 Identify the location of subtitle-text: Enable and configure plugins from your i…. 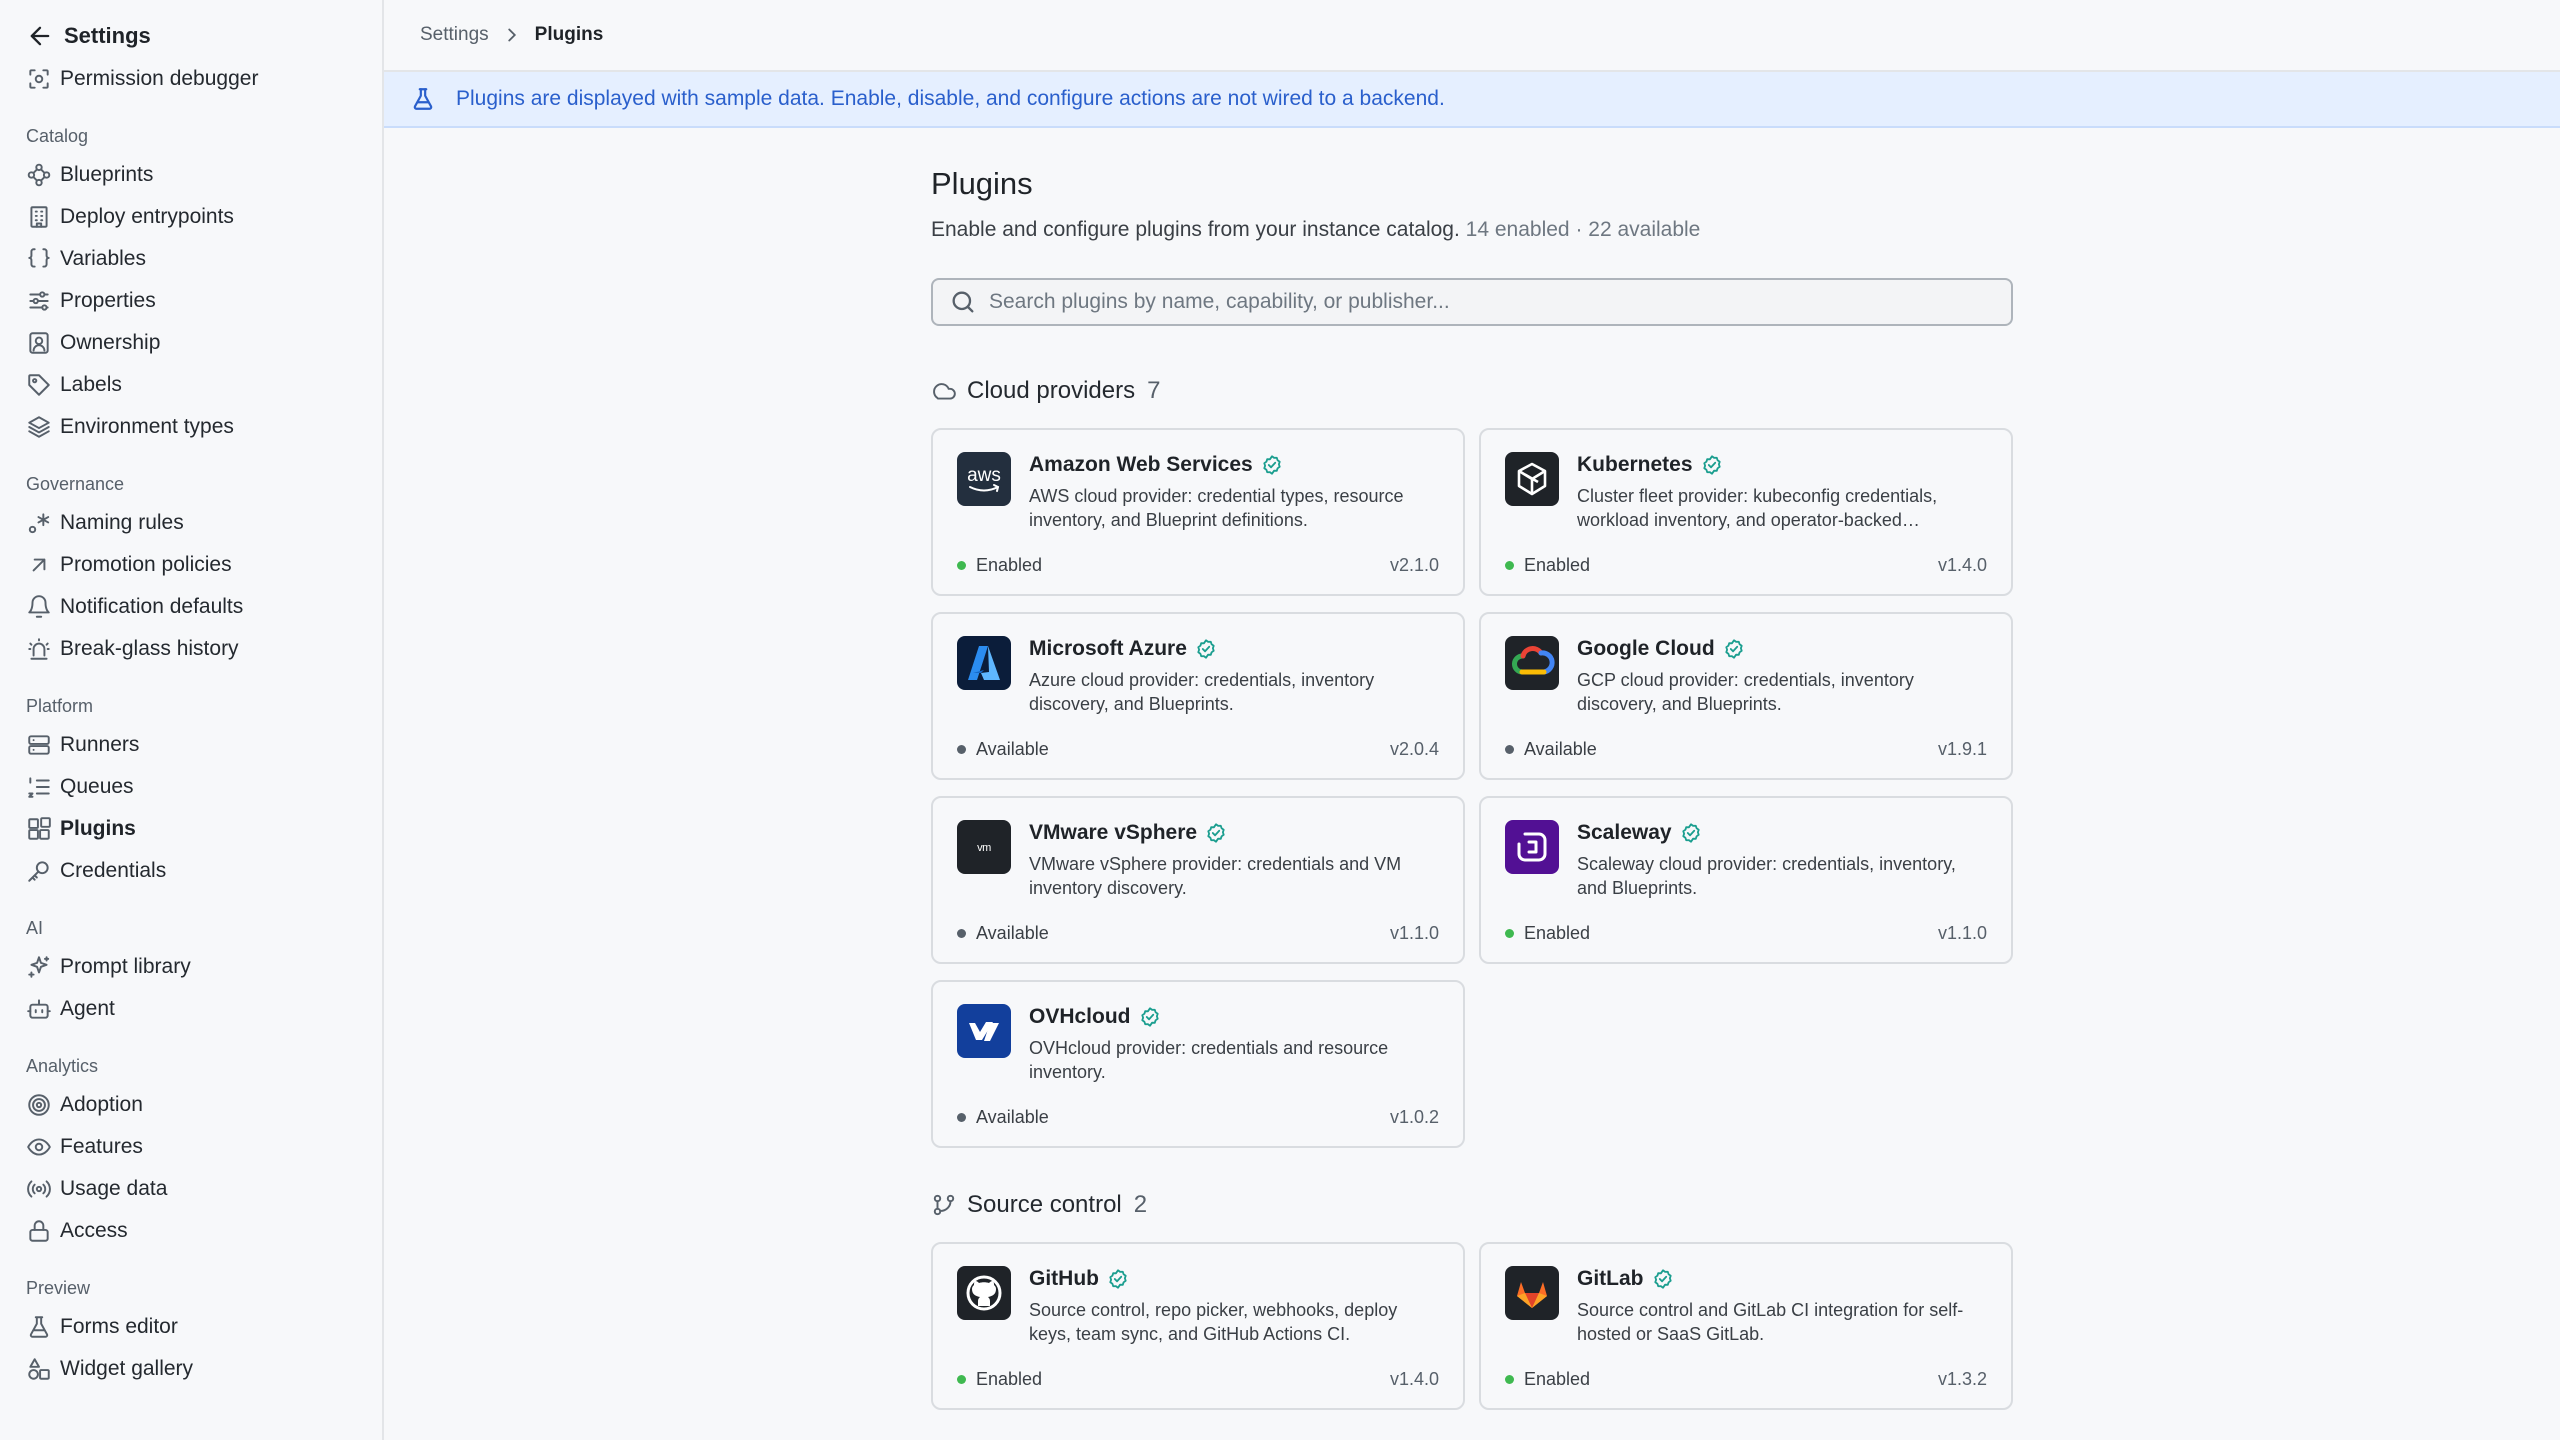
(1195, 229).